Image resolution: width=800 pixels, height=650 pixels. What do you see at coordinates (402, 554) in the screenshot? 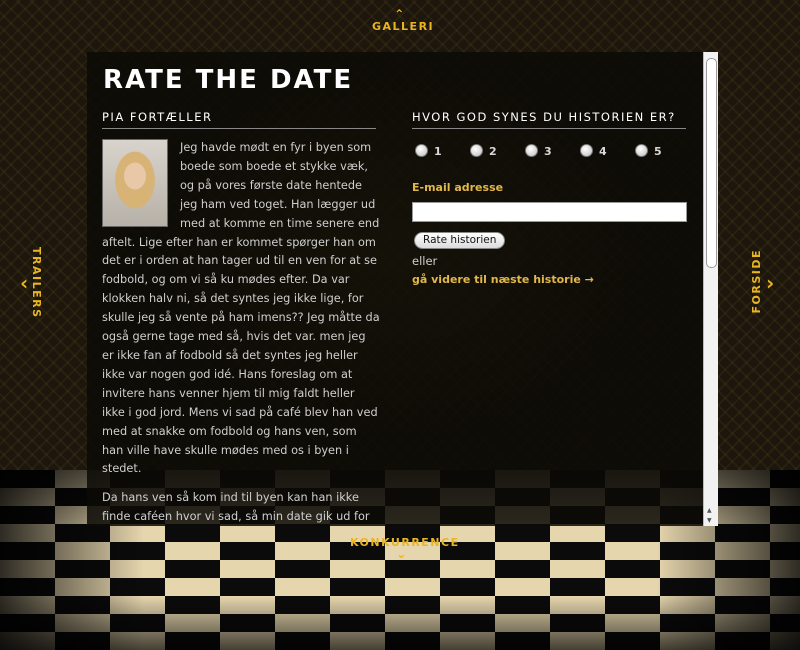
I see `chevron-down-icon: ⌄` at bounding box center [402, 554].